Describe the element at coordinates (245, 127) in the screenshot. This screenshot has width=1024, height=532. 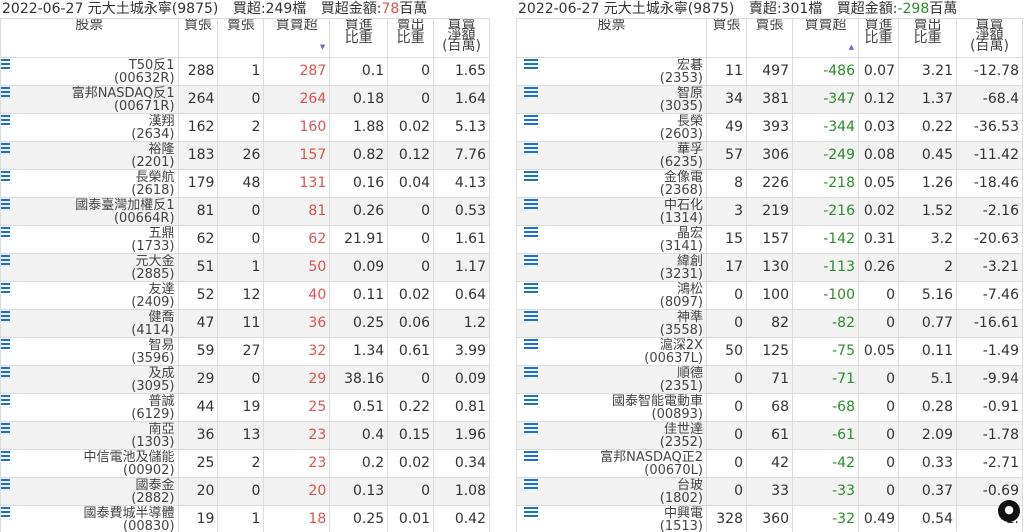
I see `table-row: 漢翔 (2634) 162 2 160 1.88 0.02 5.13` at that location.